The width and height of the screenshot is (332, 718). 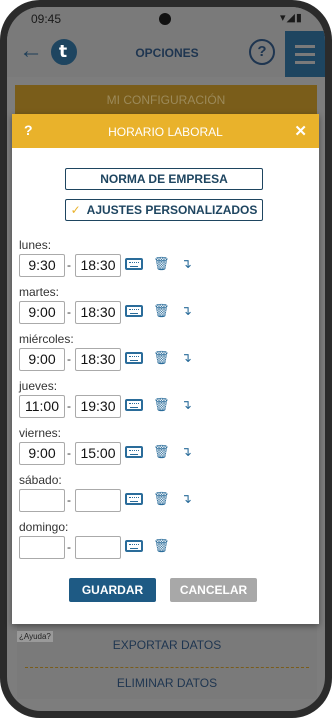 I want to click on day-row-tuesday: martes: 9:00 - 18:30 🗑 ↴, so click(x=164, y=309).